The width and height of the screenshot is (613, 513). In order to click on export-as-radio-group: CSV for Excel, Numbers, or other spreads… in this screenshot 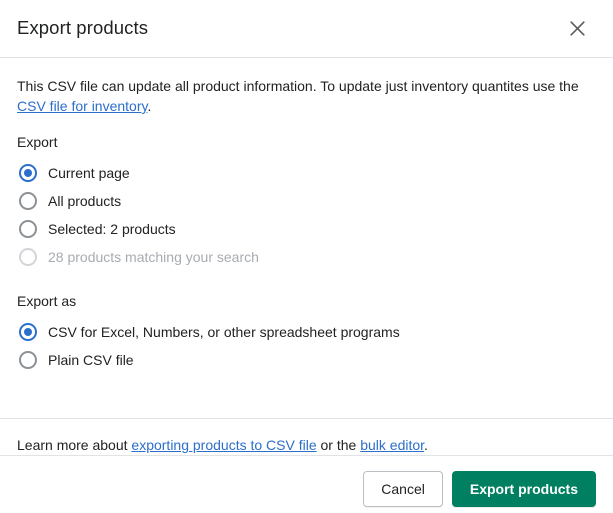, I will do `click(306, 346)`.